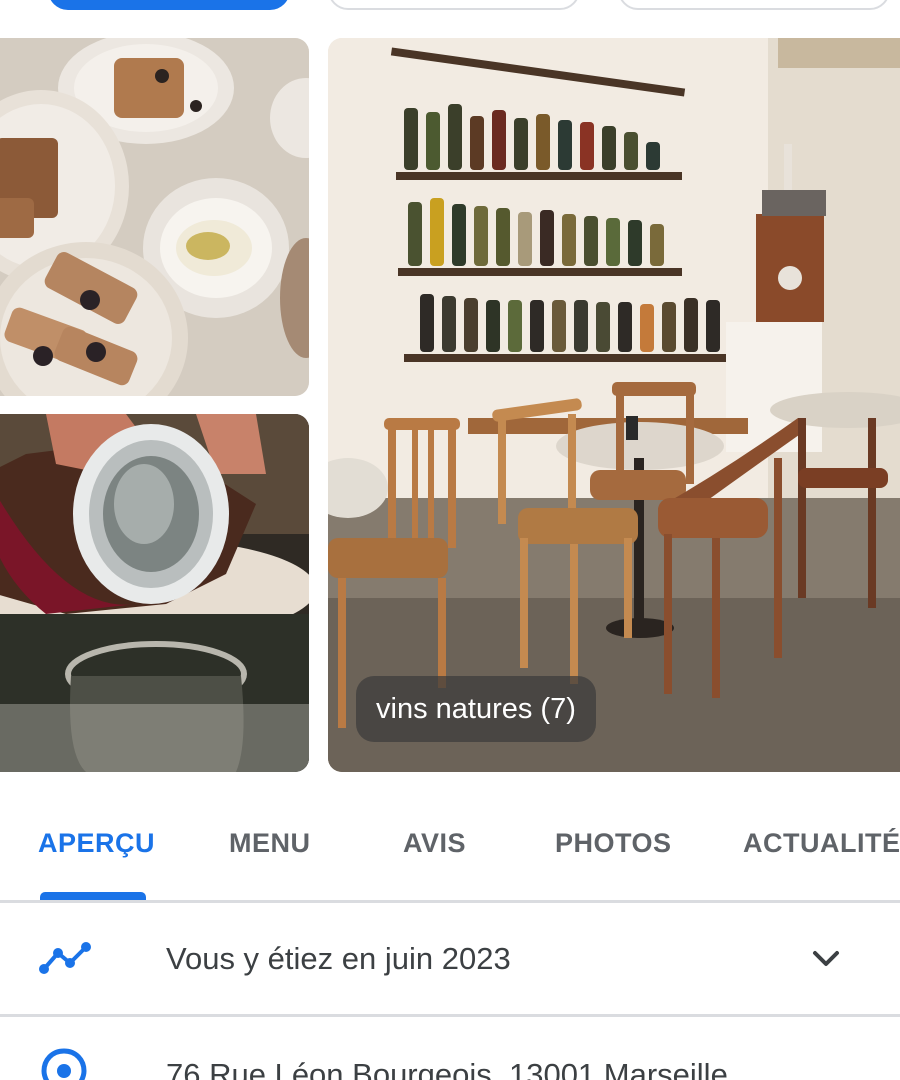 This screenshot has width=900, height=1080. I want to click on chevron-down-icon, so click(826, 961).